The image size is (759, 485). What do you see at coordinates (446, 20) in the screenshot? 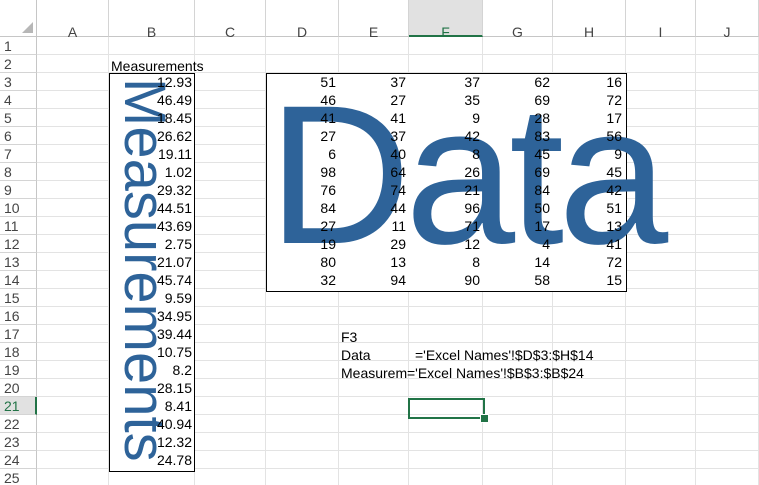
I see `column-header-F: F` at bounding box center [446, 20].